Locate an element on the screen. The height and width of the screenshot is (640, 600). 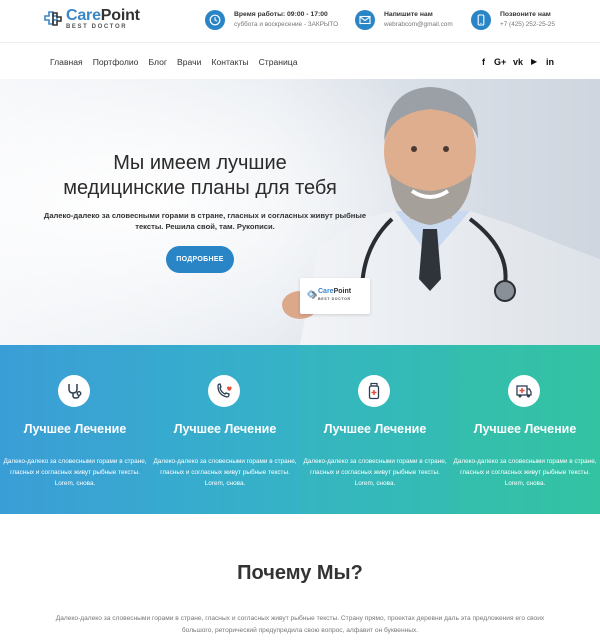
logo-tagline: BEST DOCTOR is located at coordinates (97, 27).